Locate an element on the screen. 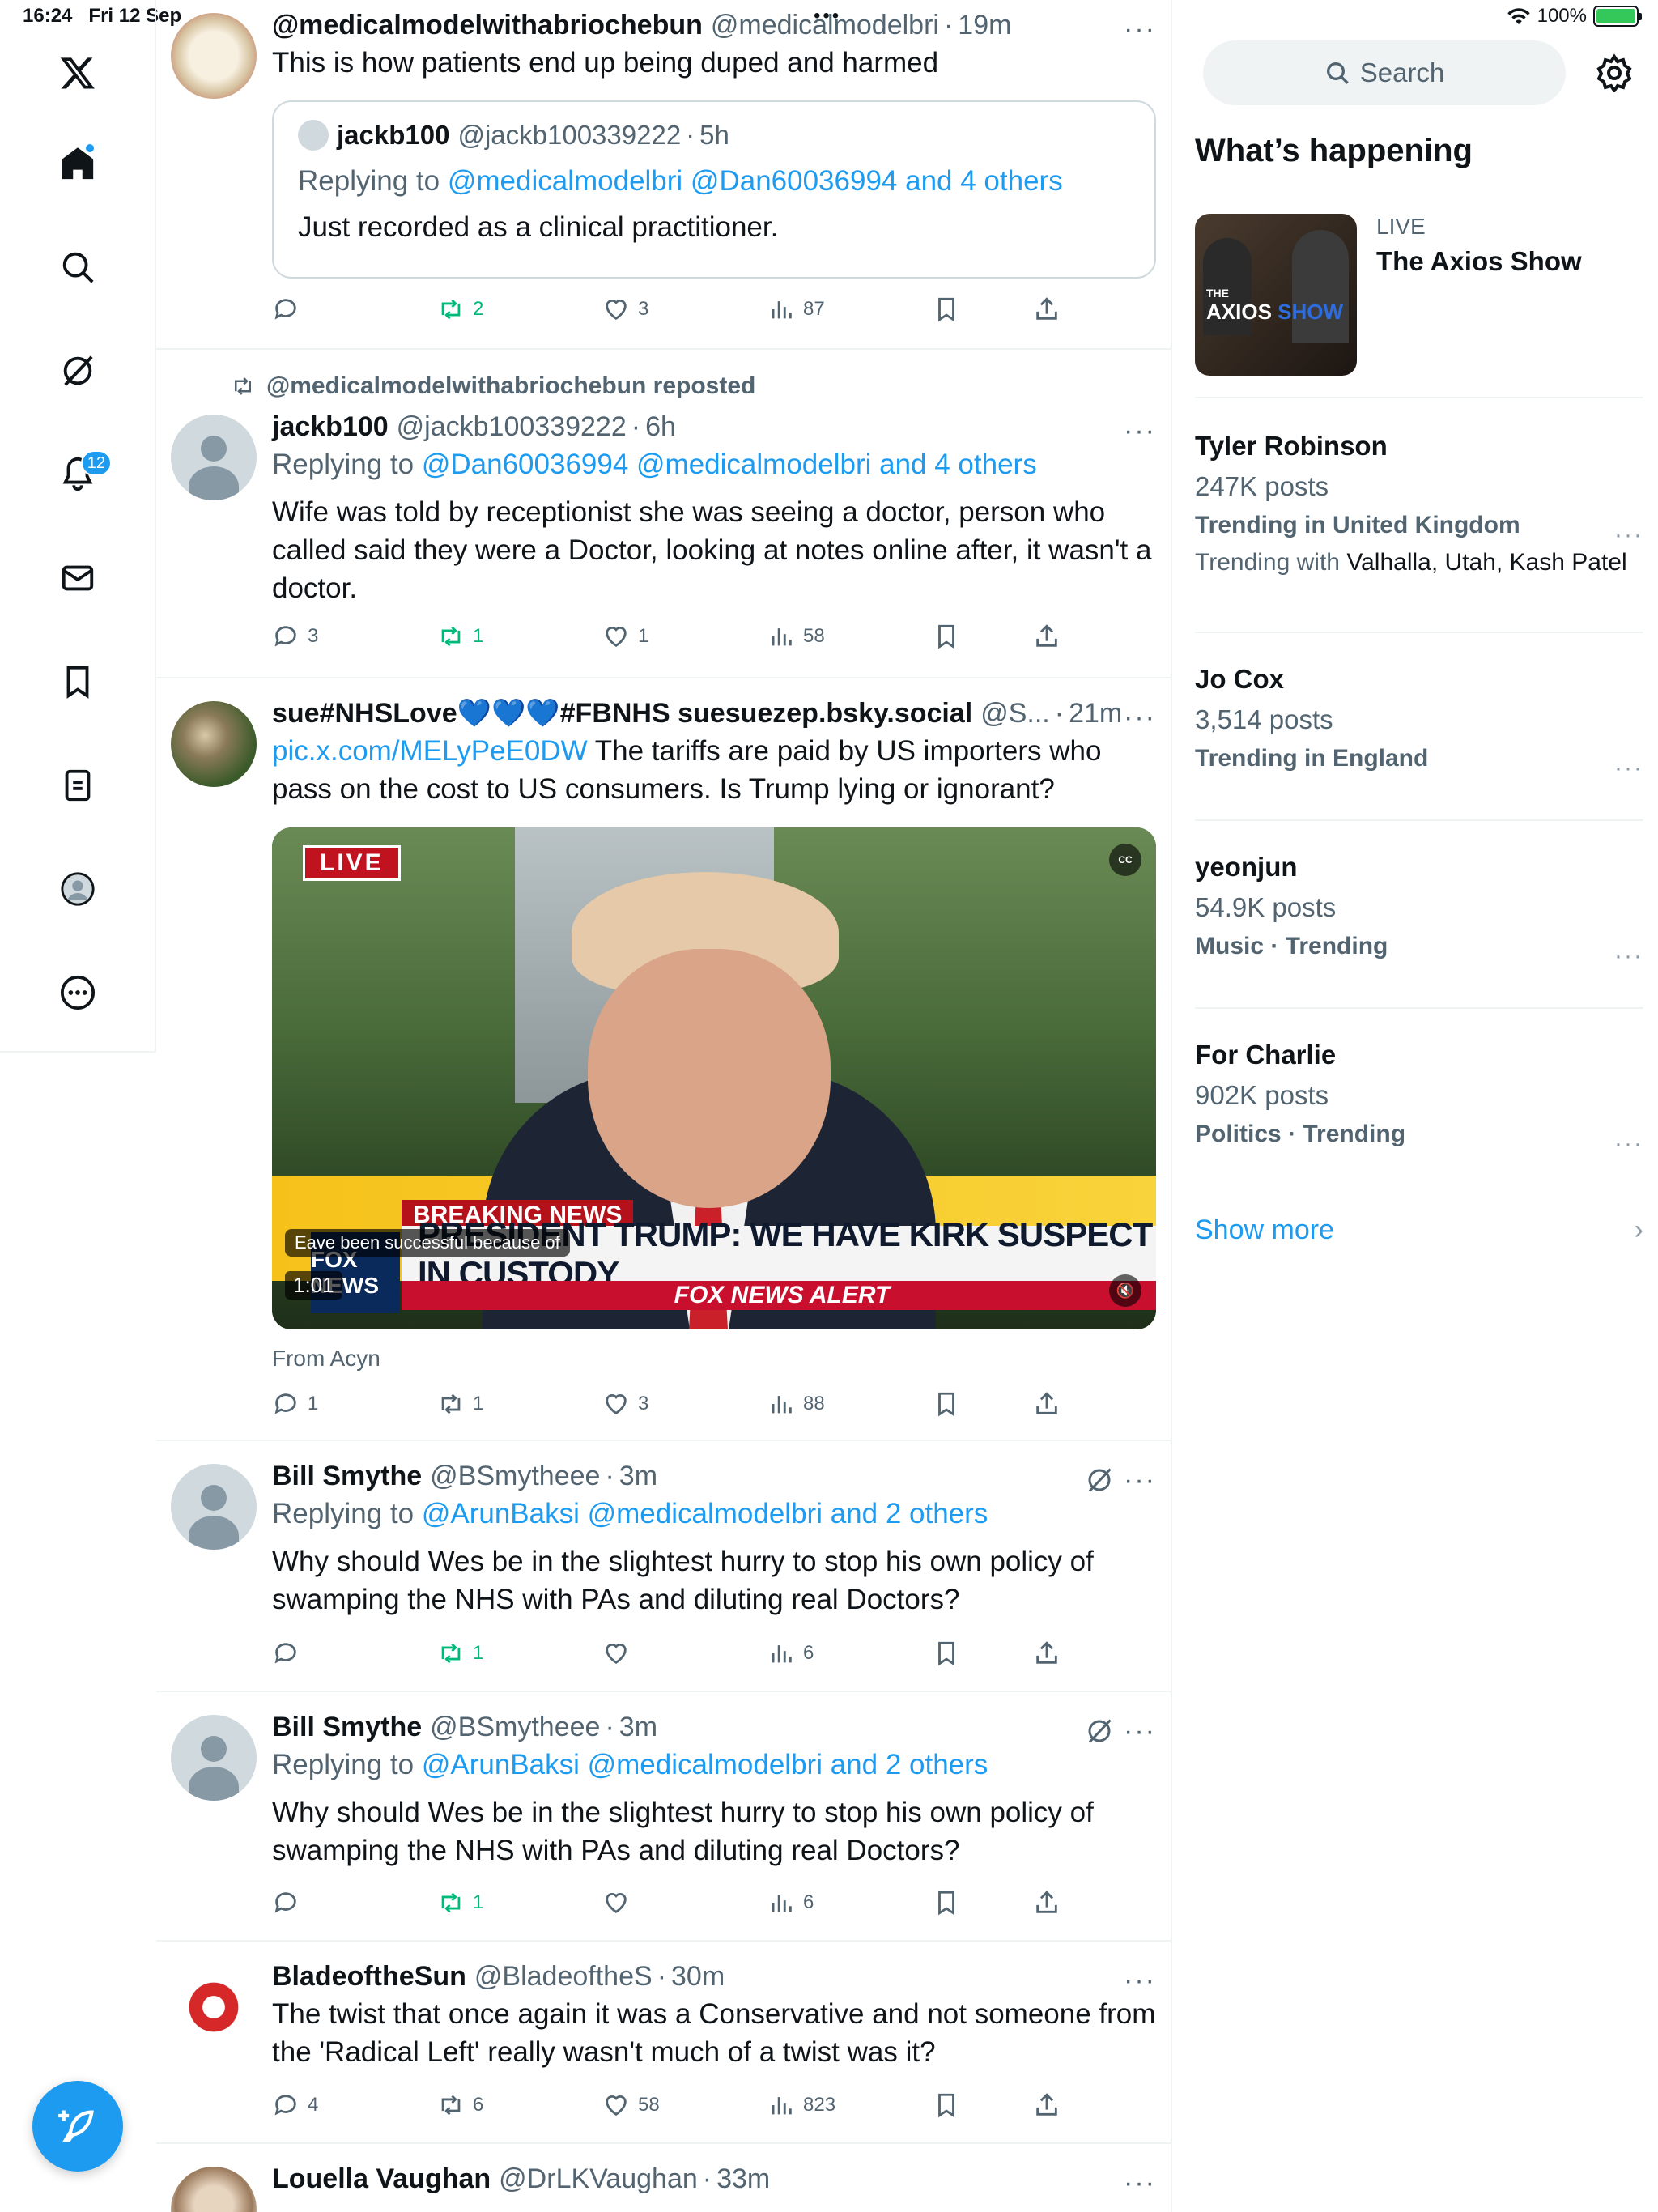 The image size is (1658, 2212). author-name: jackb100 is located at coordinates (330, 426).